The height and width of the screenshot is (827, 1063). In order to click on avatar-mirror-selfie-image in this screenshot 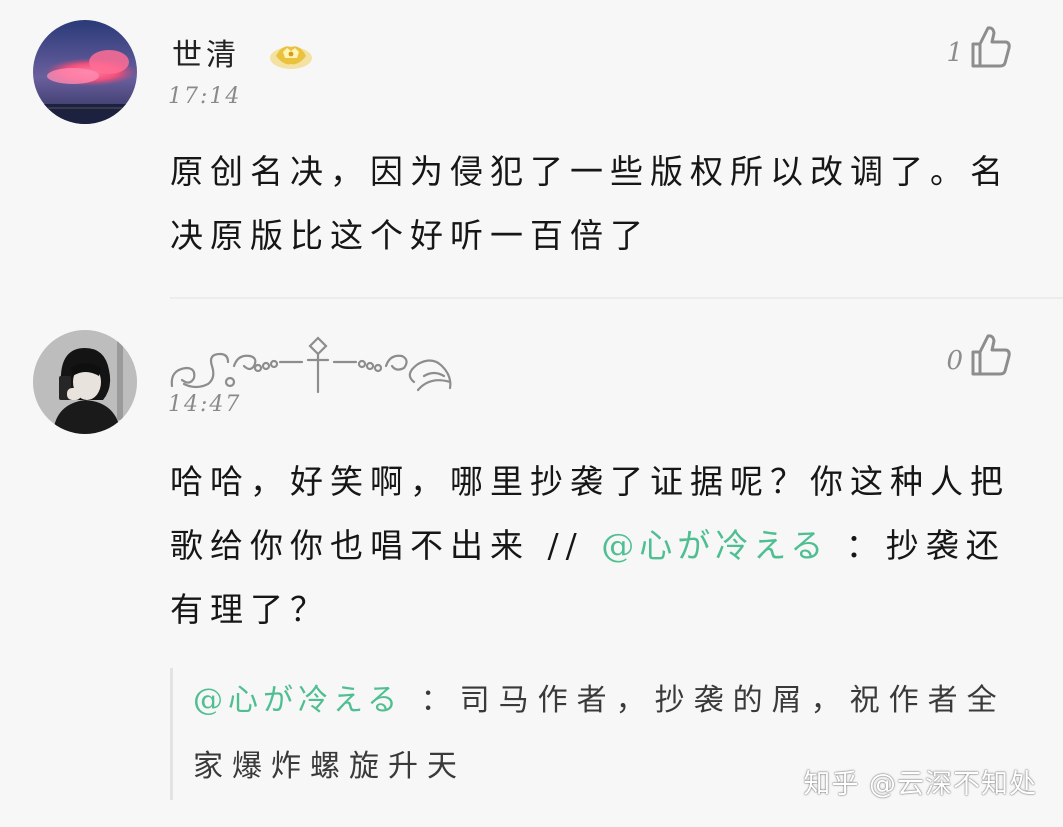, I will do `click(85, 382)`.